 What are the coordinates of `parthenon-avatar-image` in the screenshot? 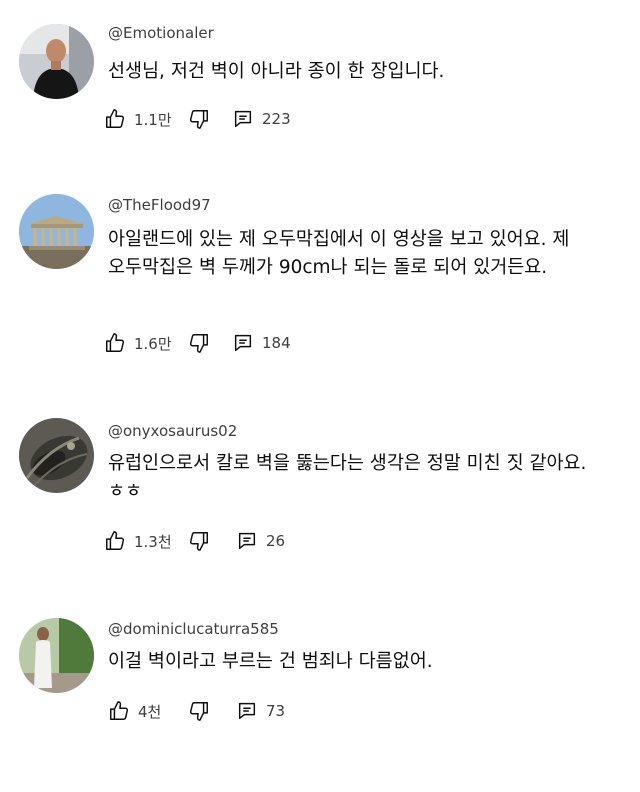 It's located at (56, 231).